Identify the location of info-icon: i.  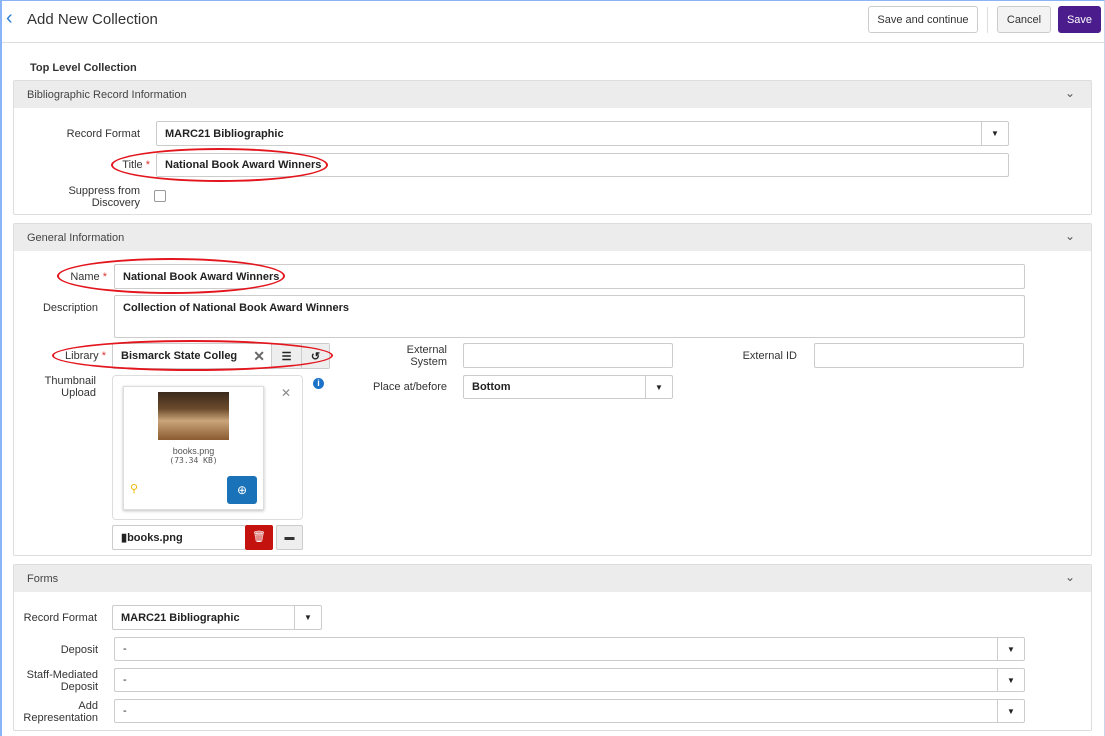
(318, 383).